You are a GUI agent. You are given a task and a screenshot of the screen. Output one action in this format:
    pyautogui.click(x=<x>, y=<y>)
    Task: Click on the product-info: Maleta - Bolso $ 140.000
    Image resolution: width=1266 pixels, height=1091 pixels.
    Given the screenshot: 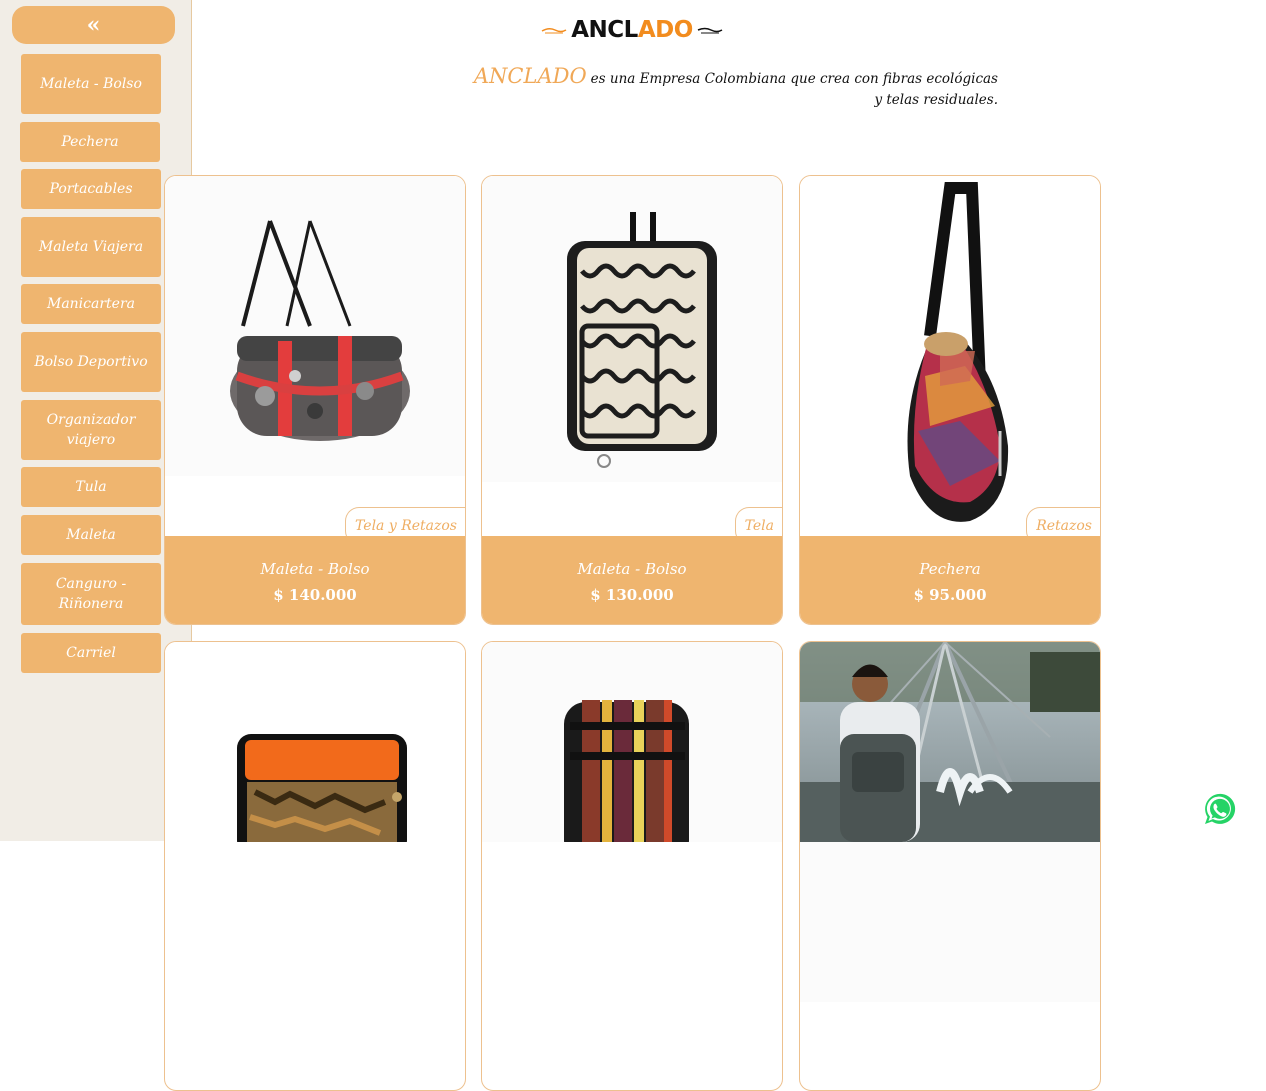 What is the action you would take?
    pyautogui.click(x=315, y=580)
    